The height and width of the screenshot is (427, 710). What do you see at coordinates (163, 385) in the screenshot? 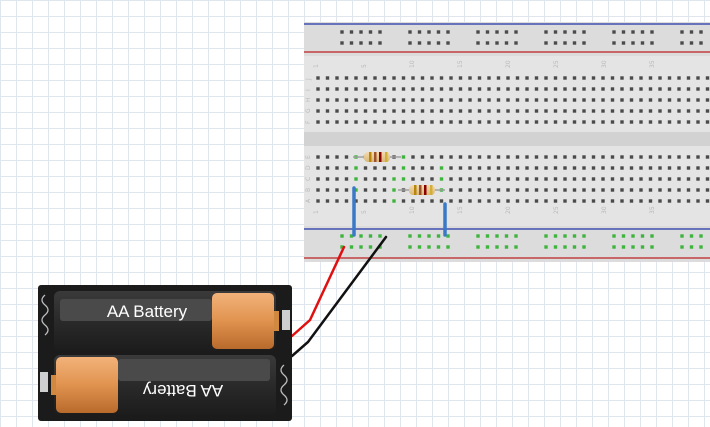
I see `battery-cell-2: AA Battery` at bounding box center [163, 385].